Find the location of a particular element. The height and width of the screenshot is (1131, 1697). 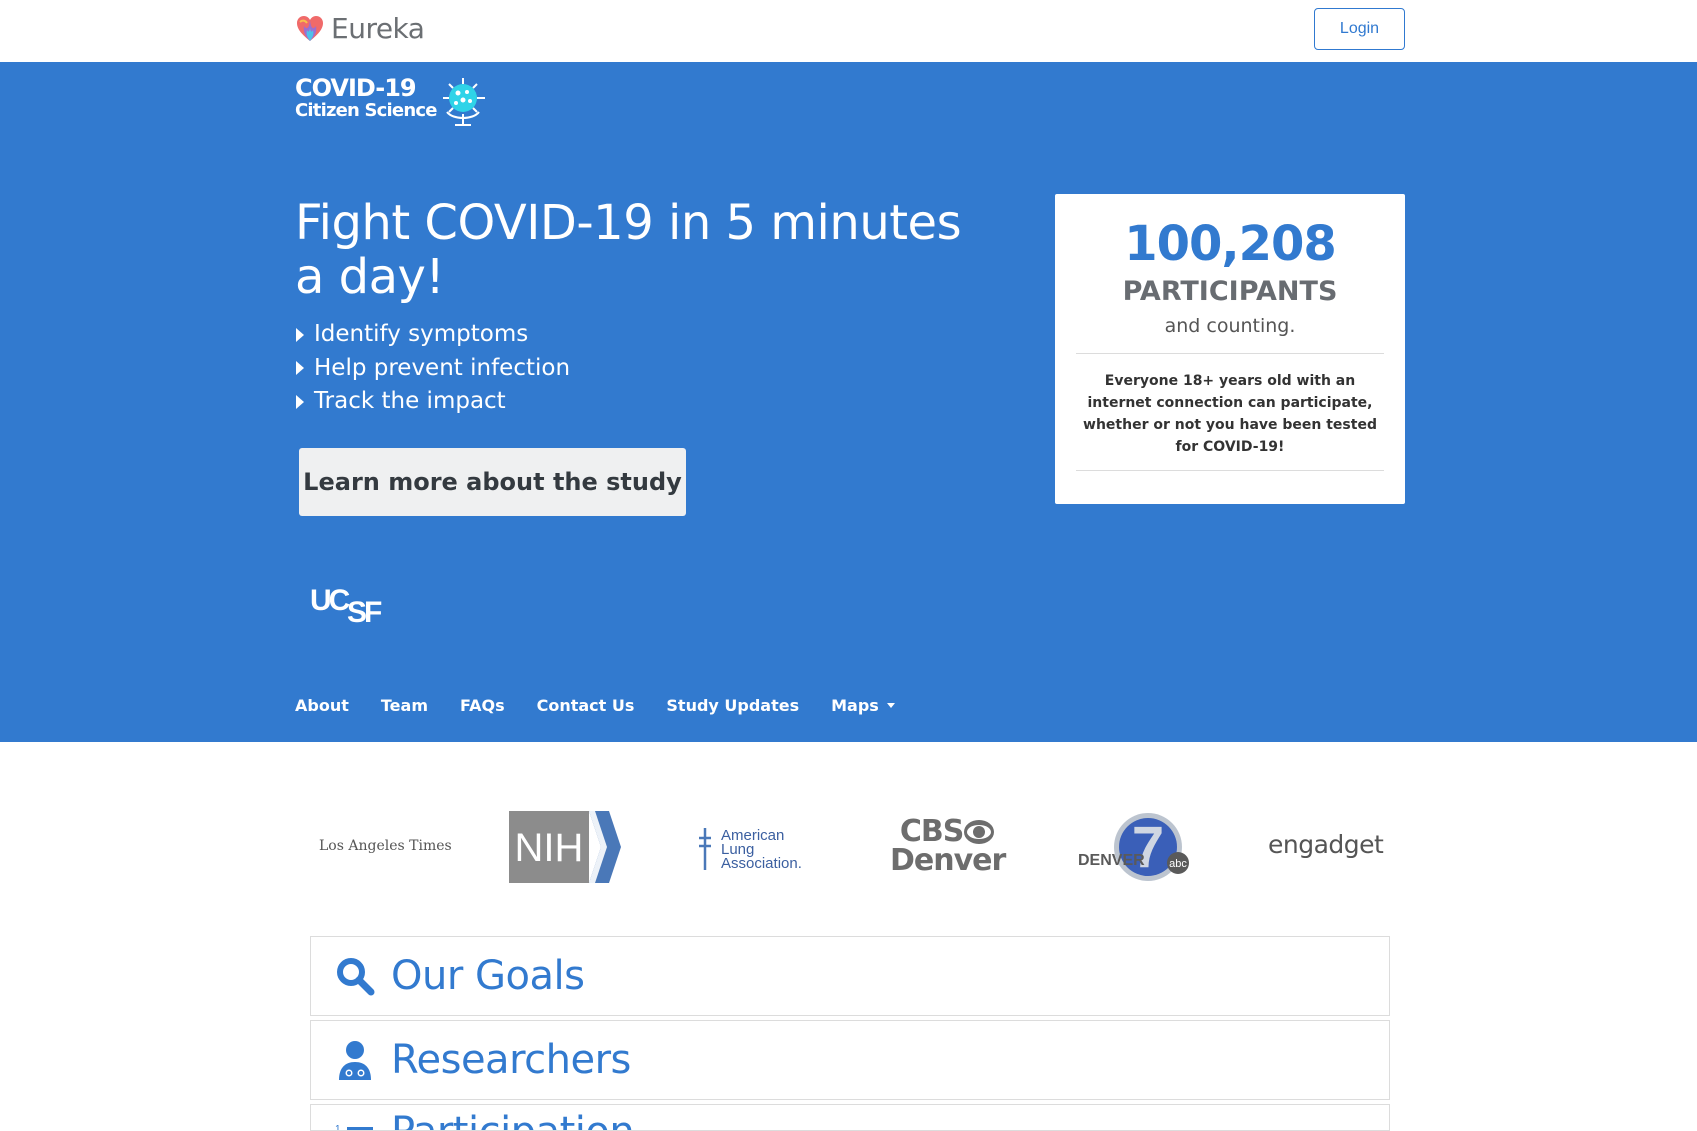

covid-citizen-science-logo: COVID-19 Citizen Science is located at coordinates (393, 102).